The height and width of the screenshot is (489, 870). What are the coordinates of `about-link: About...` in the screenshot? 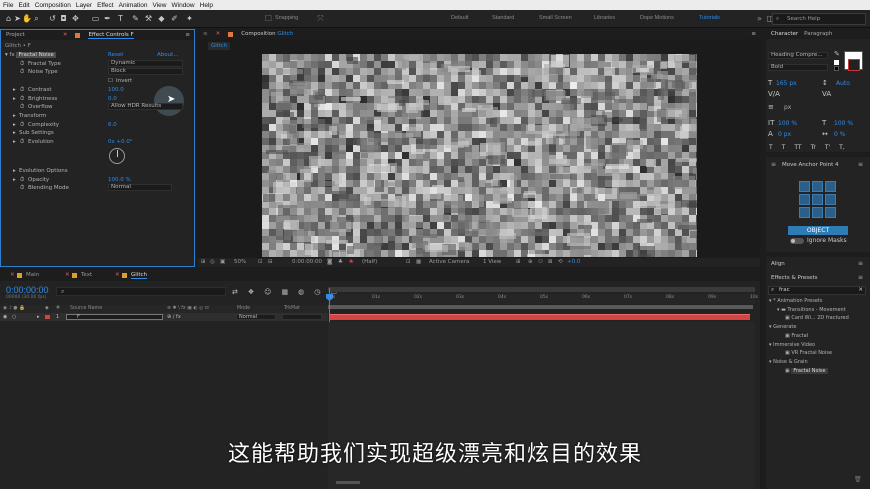 It's located at (168, 55).